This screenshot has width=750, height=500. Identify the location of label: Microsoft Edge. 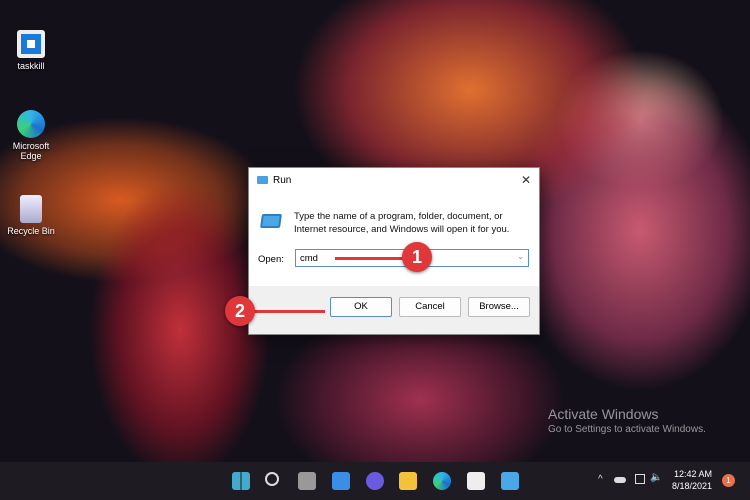
(31, 151).